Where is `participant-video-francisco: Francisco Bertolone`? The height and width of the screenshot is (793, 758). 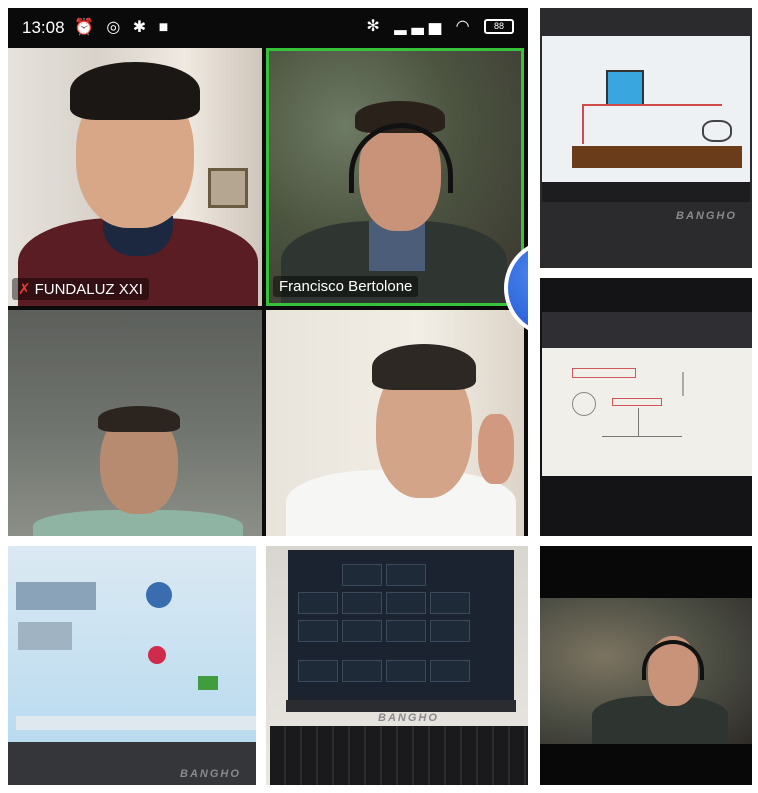
participant-video-francisco: Francisco Bertolone is located at coordinates (395, 177).